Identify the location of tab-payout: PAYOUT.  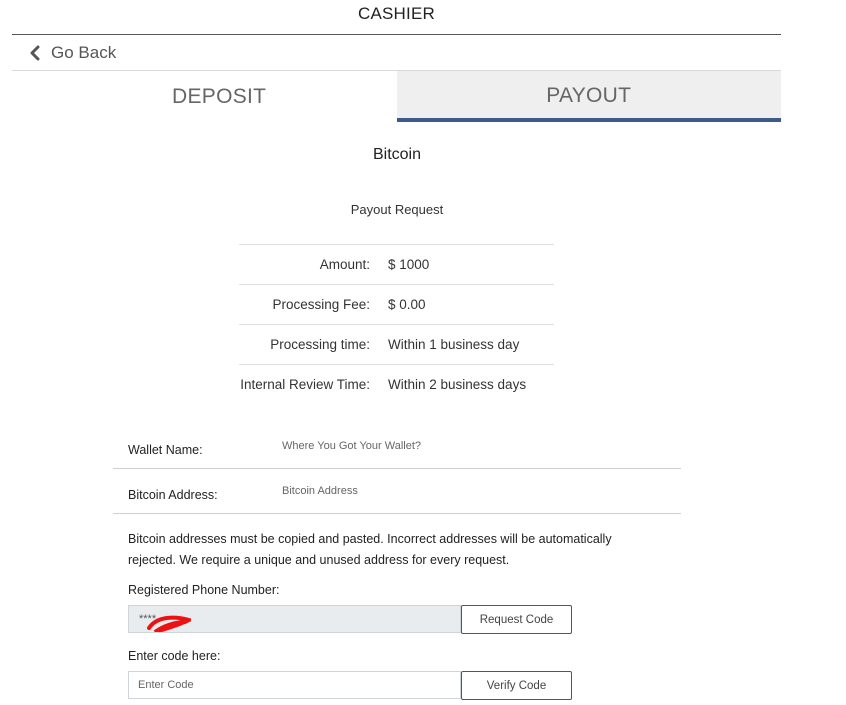
(588, 96).